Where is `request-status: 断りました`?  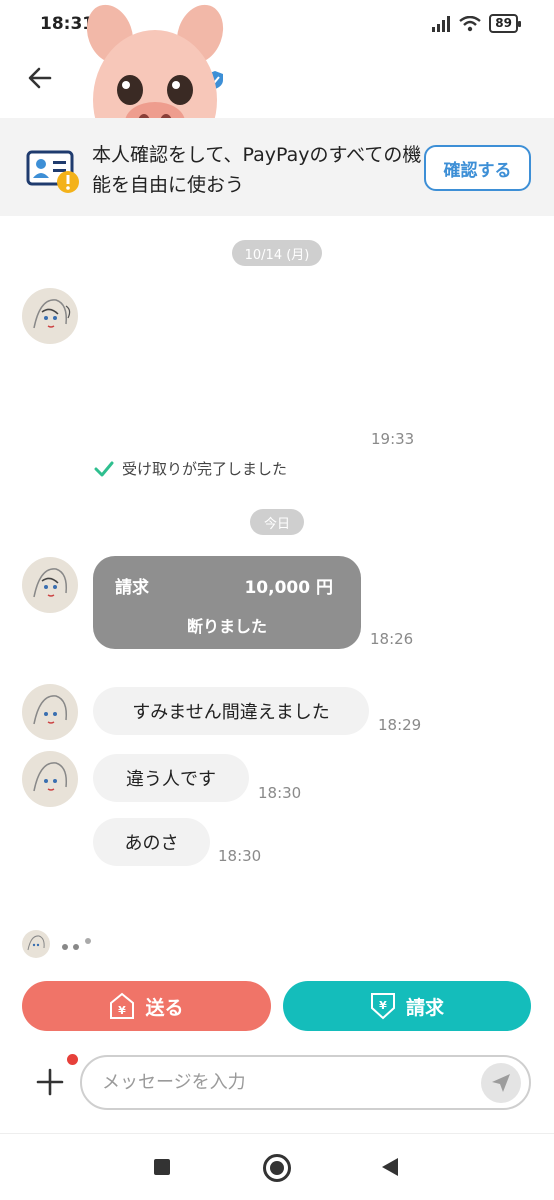
request-status: 断りました is located at coordinates (226, 626).